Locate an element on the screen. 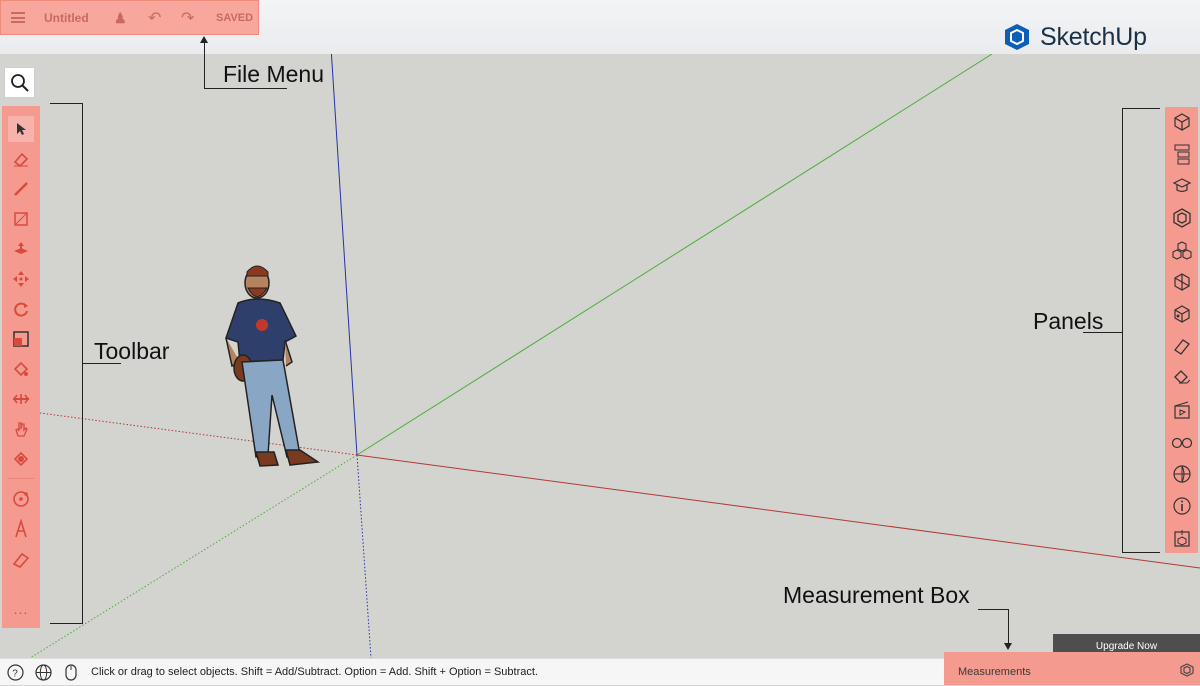 This screenshot has width=1200, height=686. search-button is located at coordinates (19, 82).